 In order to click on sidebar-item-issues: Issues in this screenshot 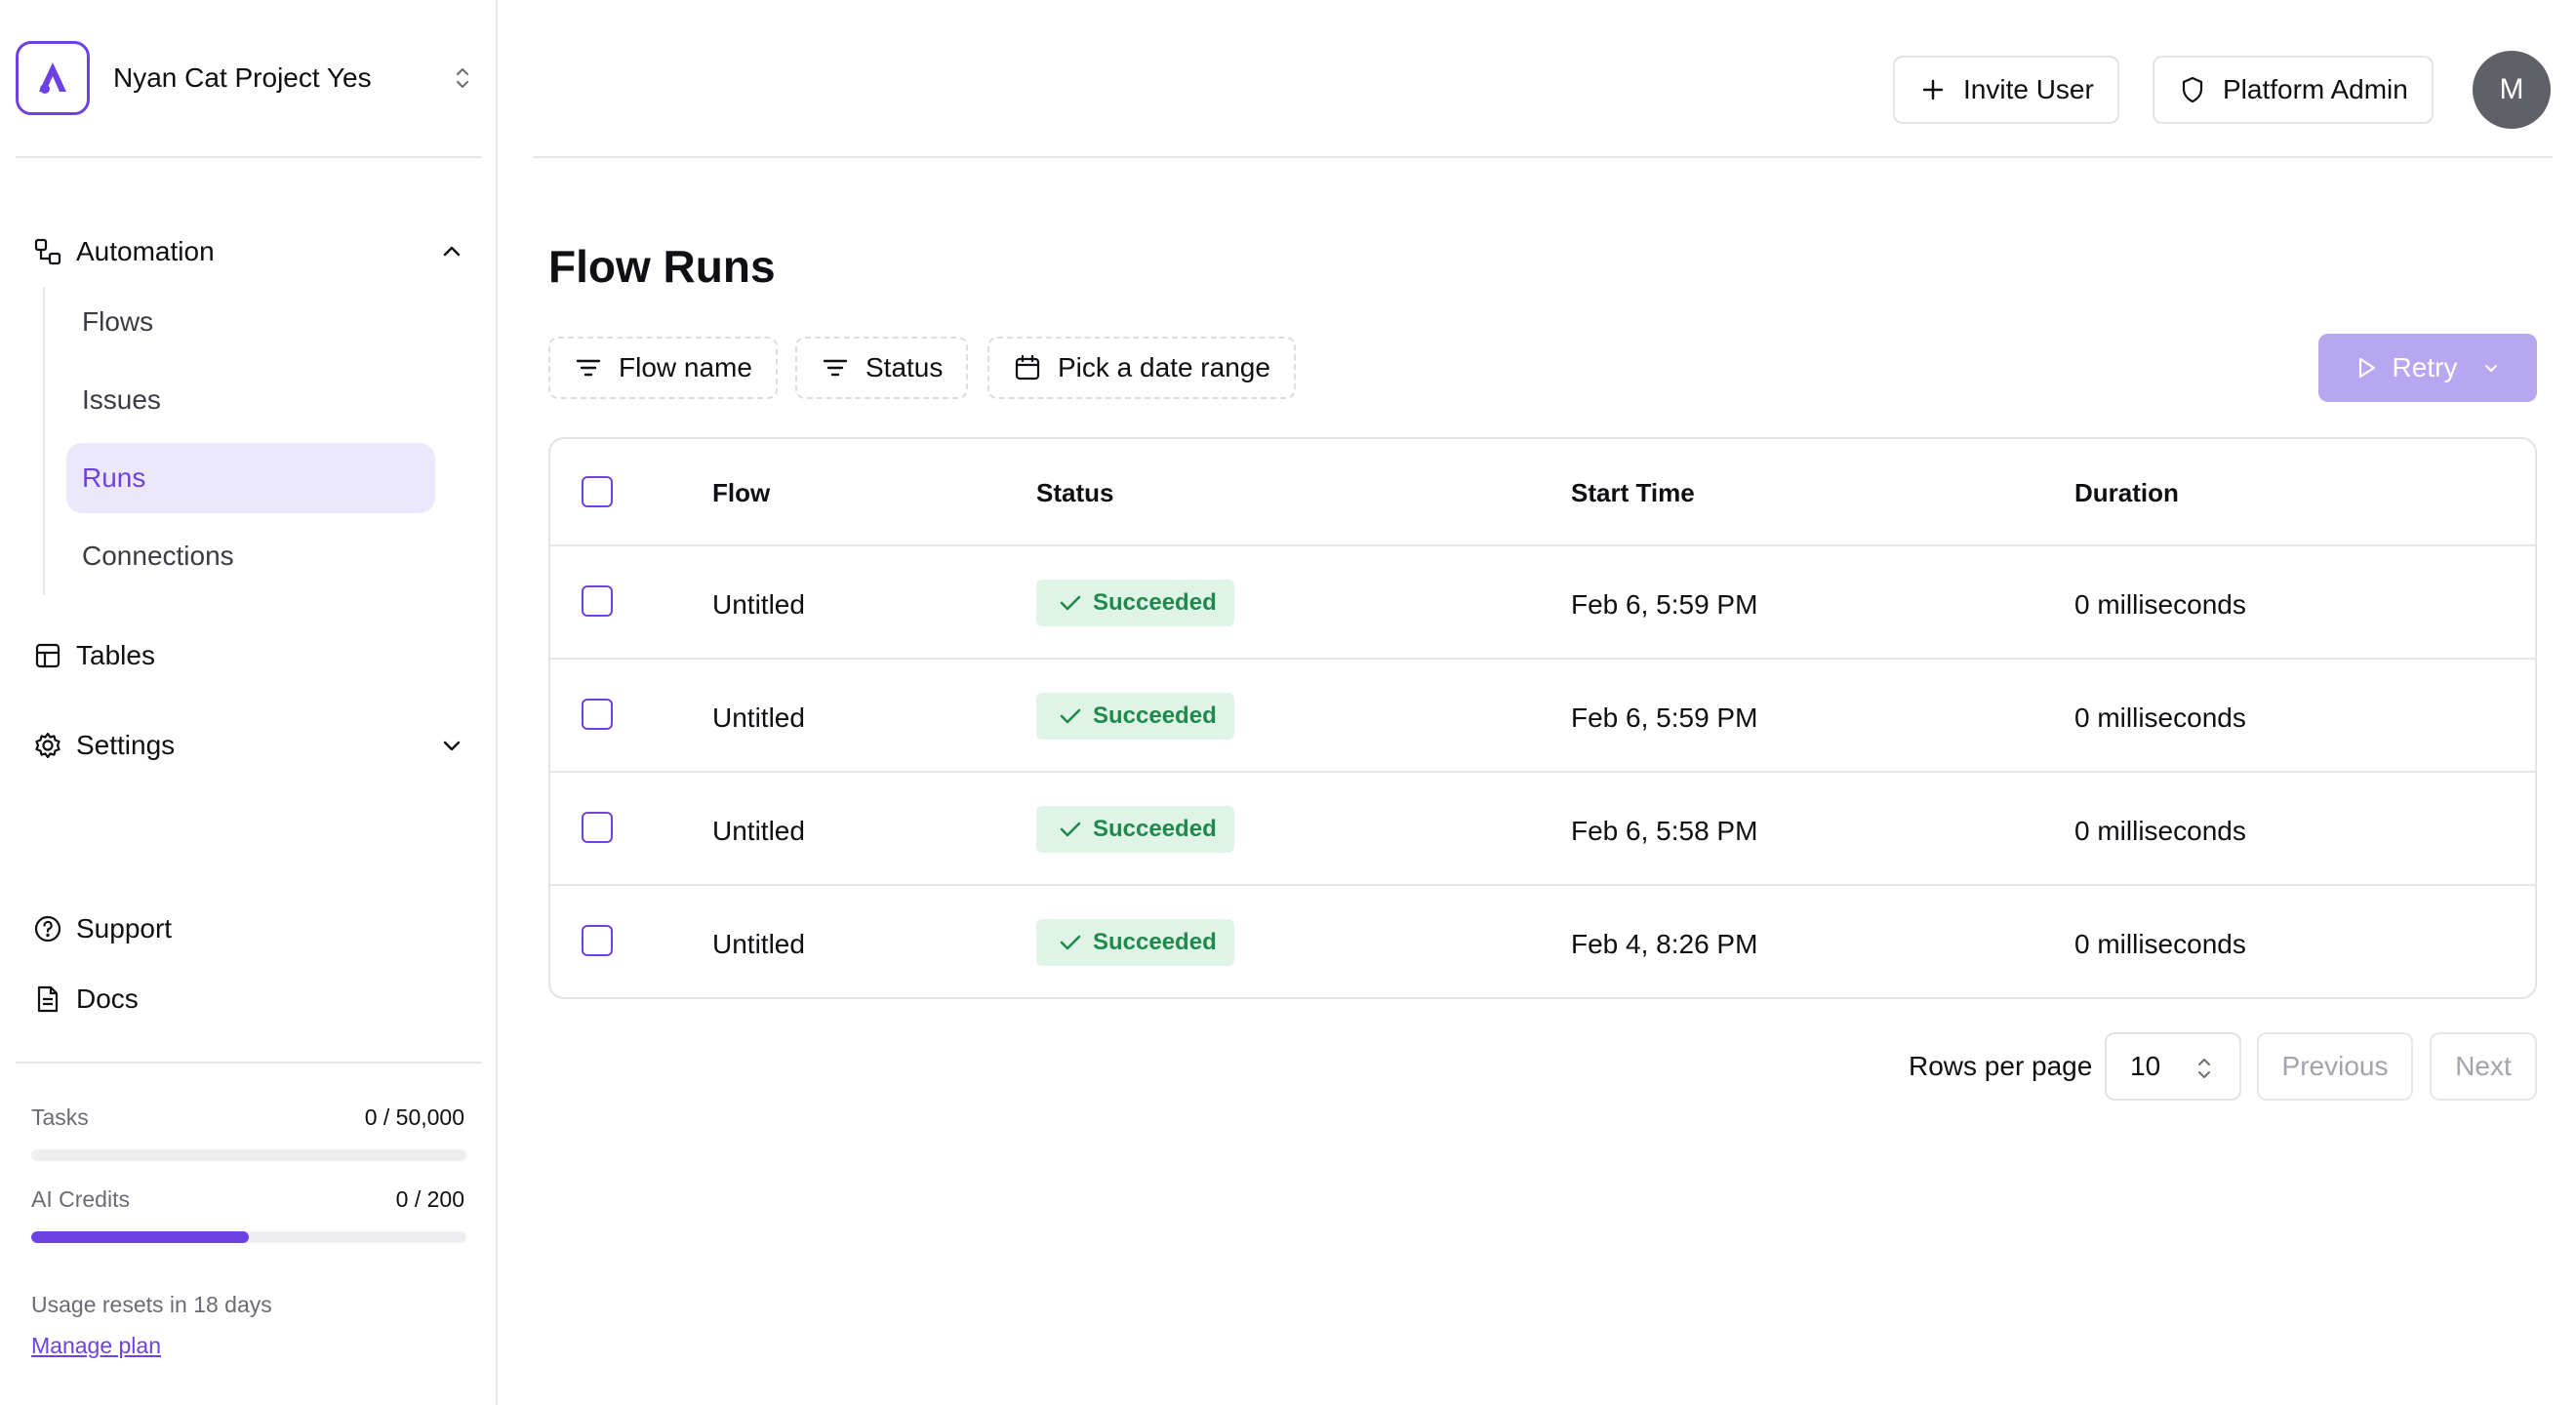, I will do `click(250, 400)`.